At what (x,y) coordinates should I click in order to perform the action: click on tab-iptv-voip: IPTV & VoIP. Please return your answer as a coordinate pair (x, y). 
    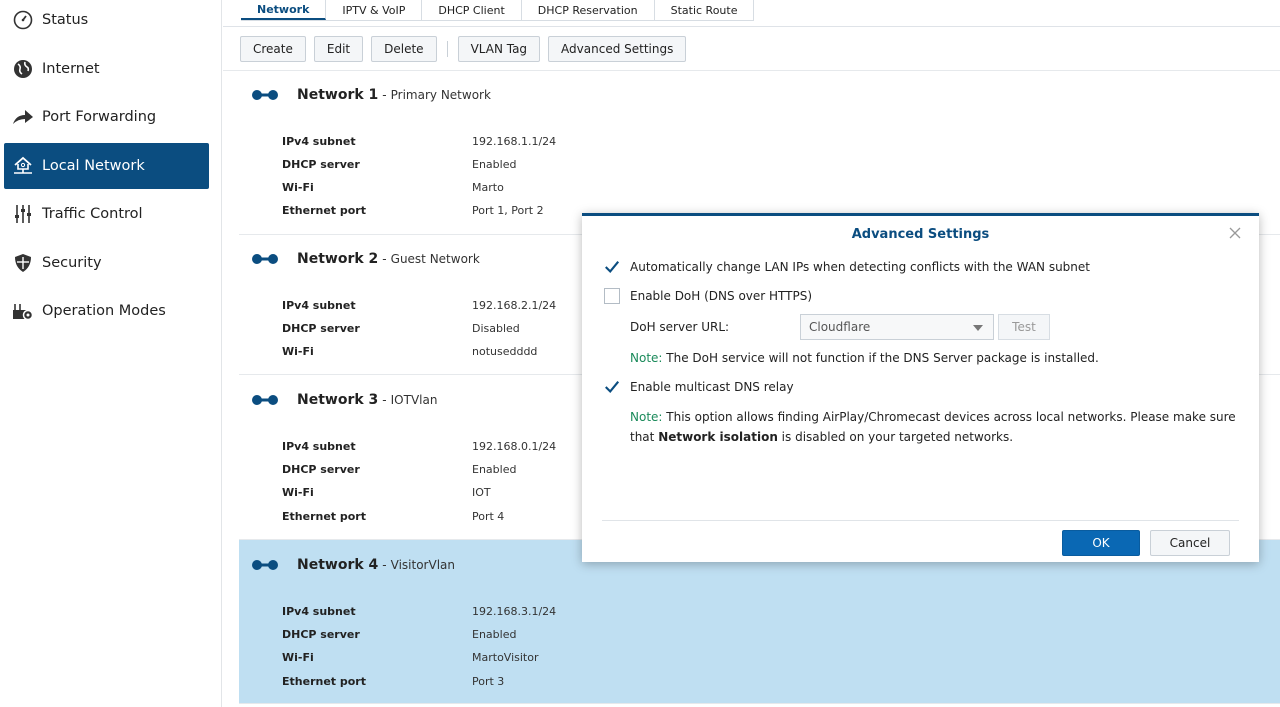
    Looking at the image, I should click on (374, 10).